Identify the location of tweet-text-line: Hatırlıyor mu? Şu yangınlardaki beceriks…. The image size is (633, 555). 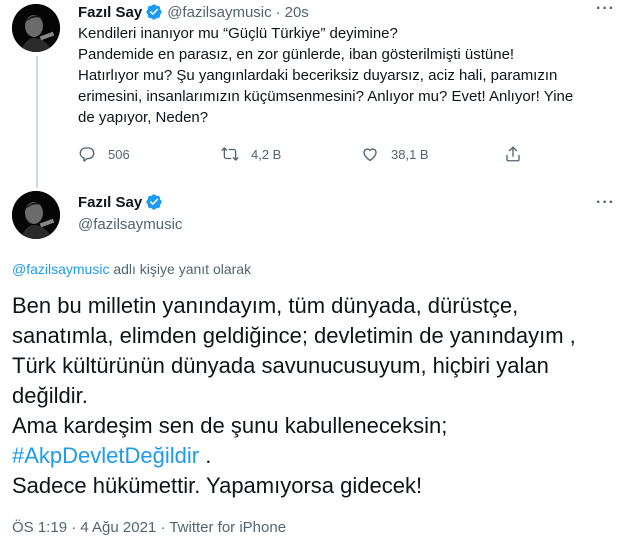
(318, 75).